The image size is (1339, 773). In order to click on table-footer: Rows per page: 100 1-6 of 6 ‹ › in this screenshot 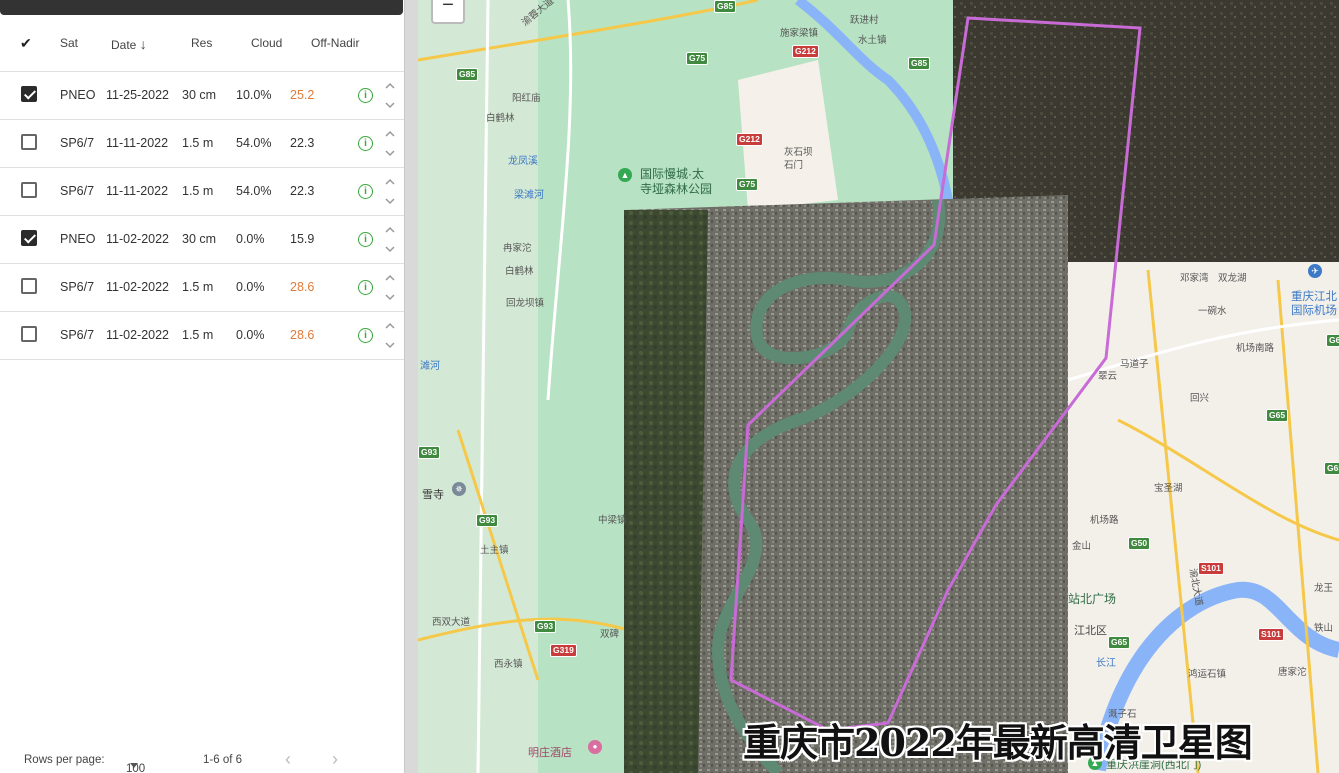, I will do `click(202, 759)`.